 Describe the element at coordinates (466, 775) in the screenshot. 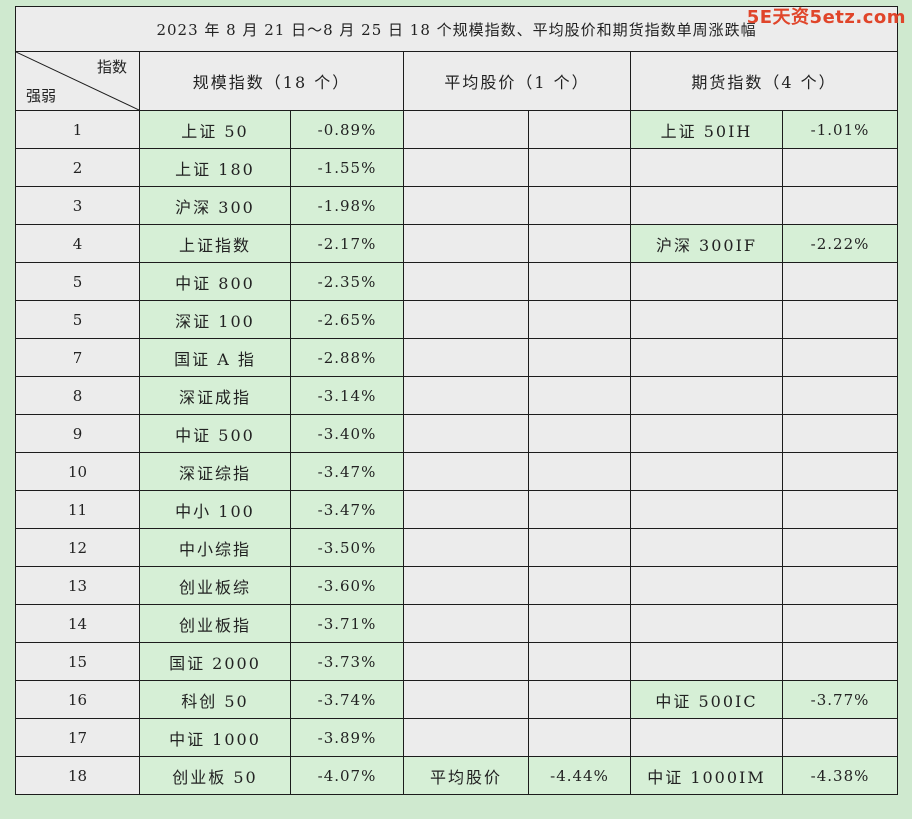

I see `average-price-name: 平均股价` at that location.